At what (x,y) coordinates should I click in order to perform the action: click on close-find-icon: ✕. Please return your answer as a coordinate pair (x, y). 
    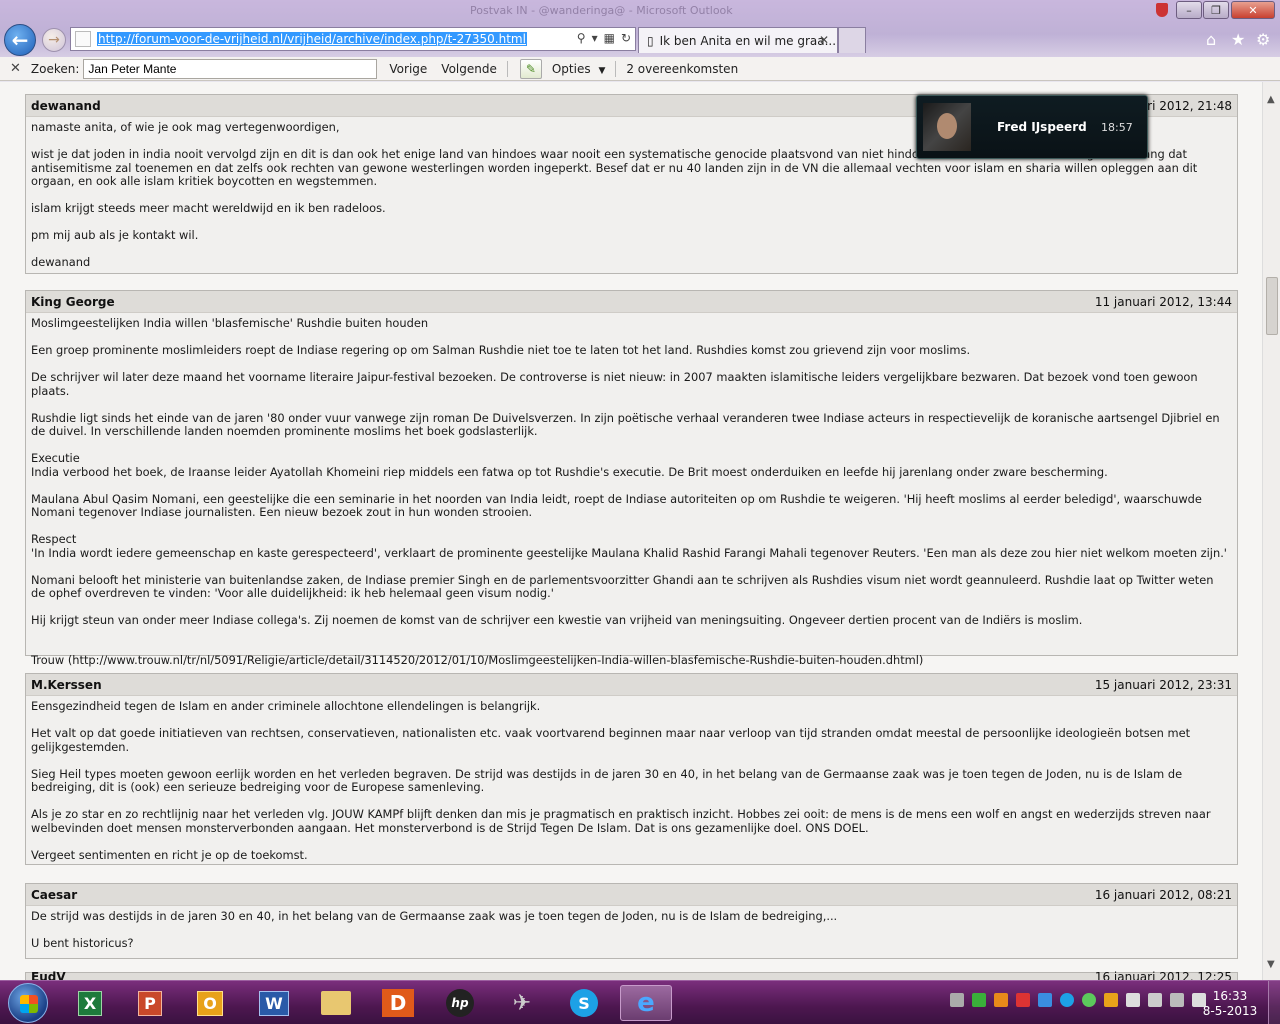
    Looking at the image, I should click on (15, 68).